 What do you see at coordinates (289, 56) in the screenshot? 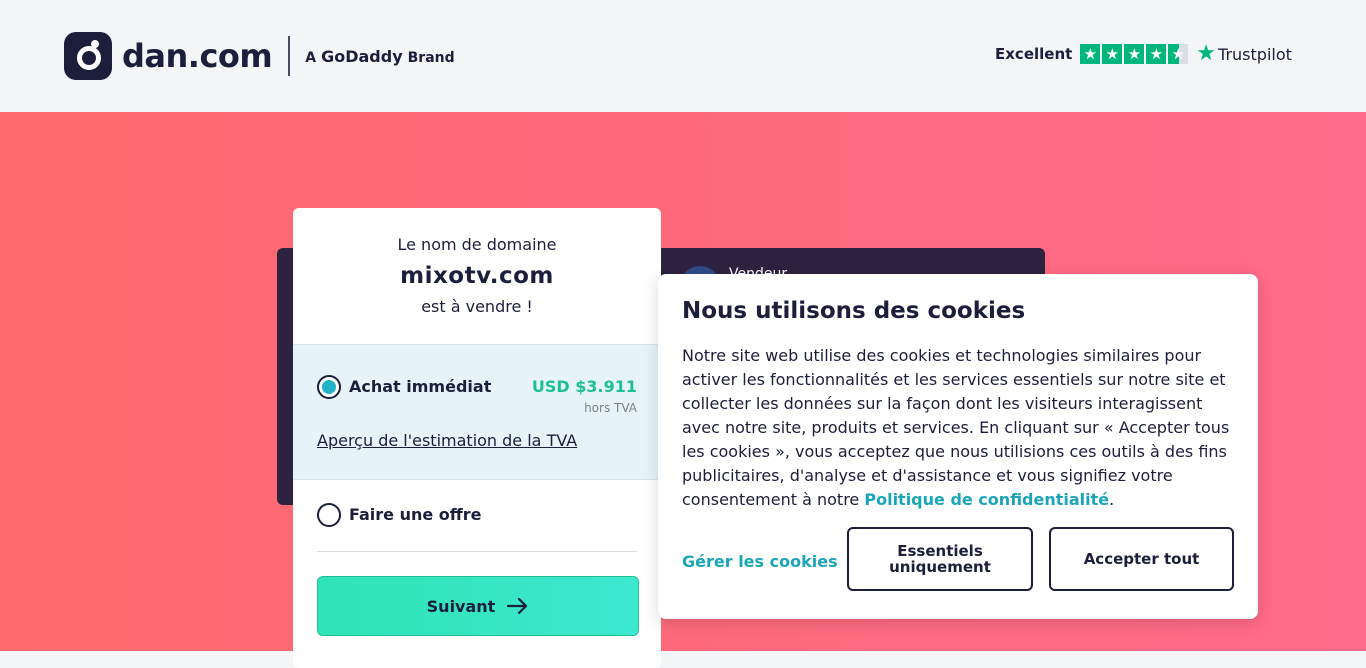
I see `logo-divider` at bounding box center [289, 56].